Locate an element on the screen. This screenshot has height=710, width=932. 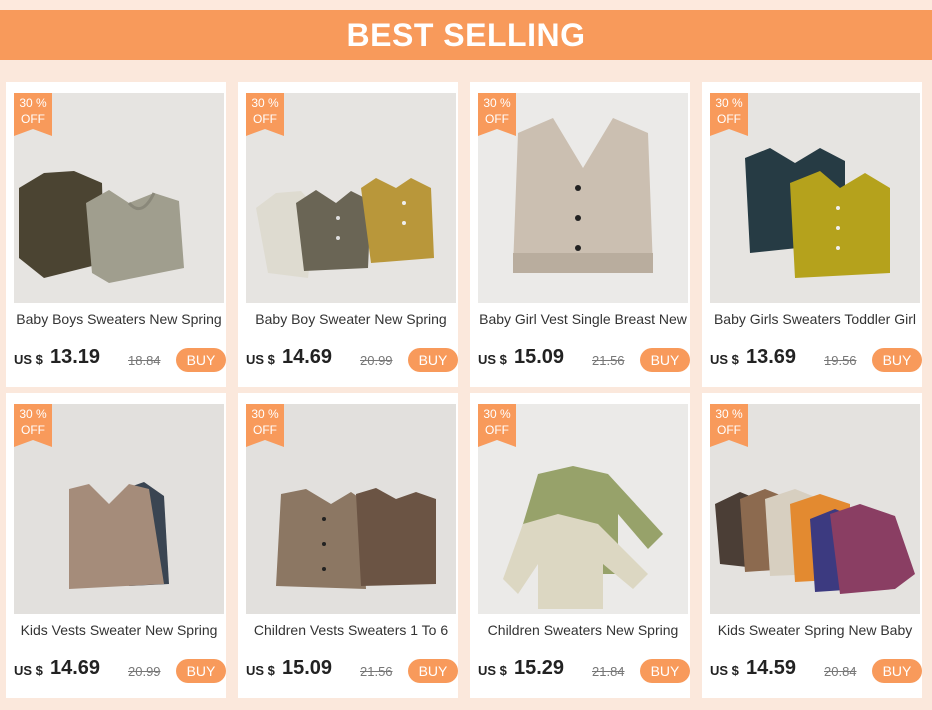
banner-title: BEST SELLING is located at coordinates (466, 34).